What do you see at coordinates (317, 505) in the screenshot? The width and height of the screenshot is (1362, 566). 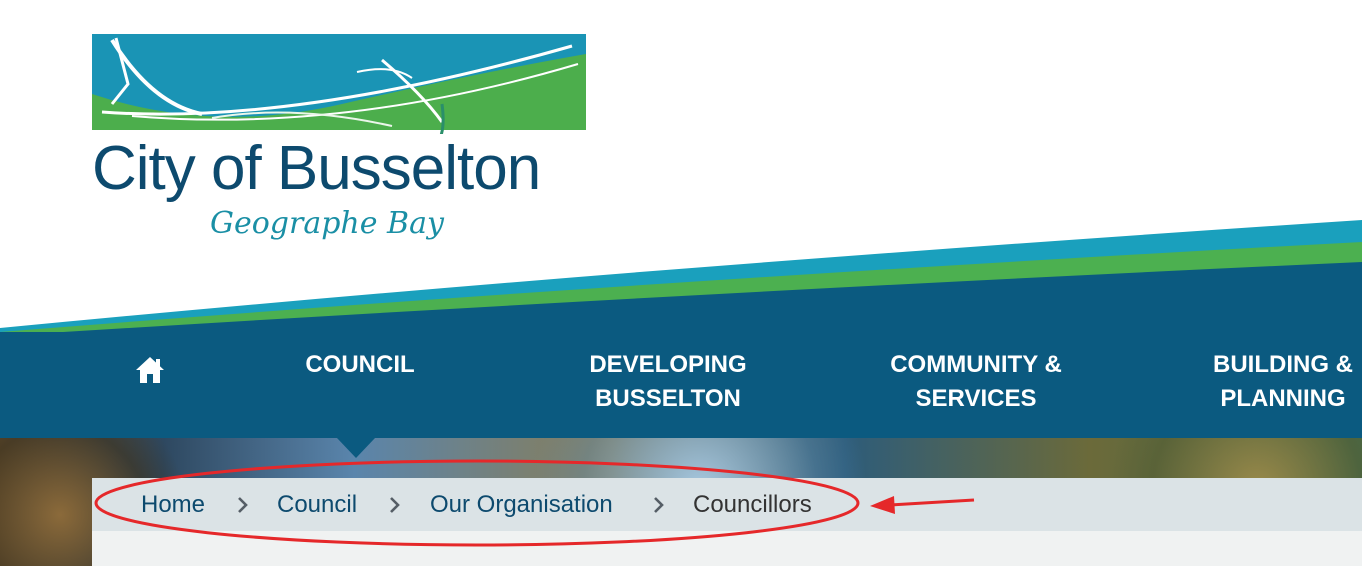 I see `breadcrumb-council: Council` at bounding box center [317, 505].